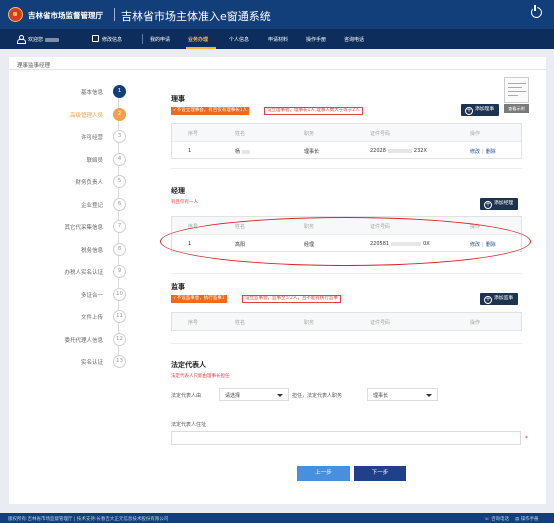 The width and height of the screenshot is (554, 523). Describe the element at coordinates (84, 339) in the screenshot. I see `step-12: 委托代理人信息 12` at that location.